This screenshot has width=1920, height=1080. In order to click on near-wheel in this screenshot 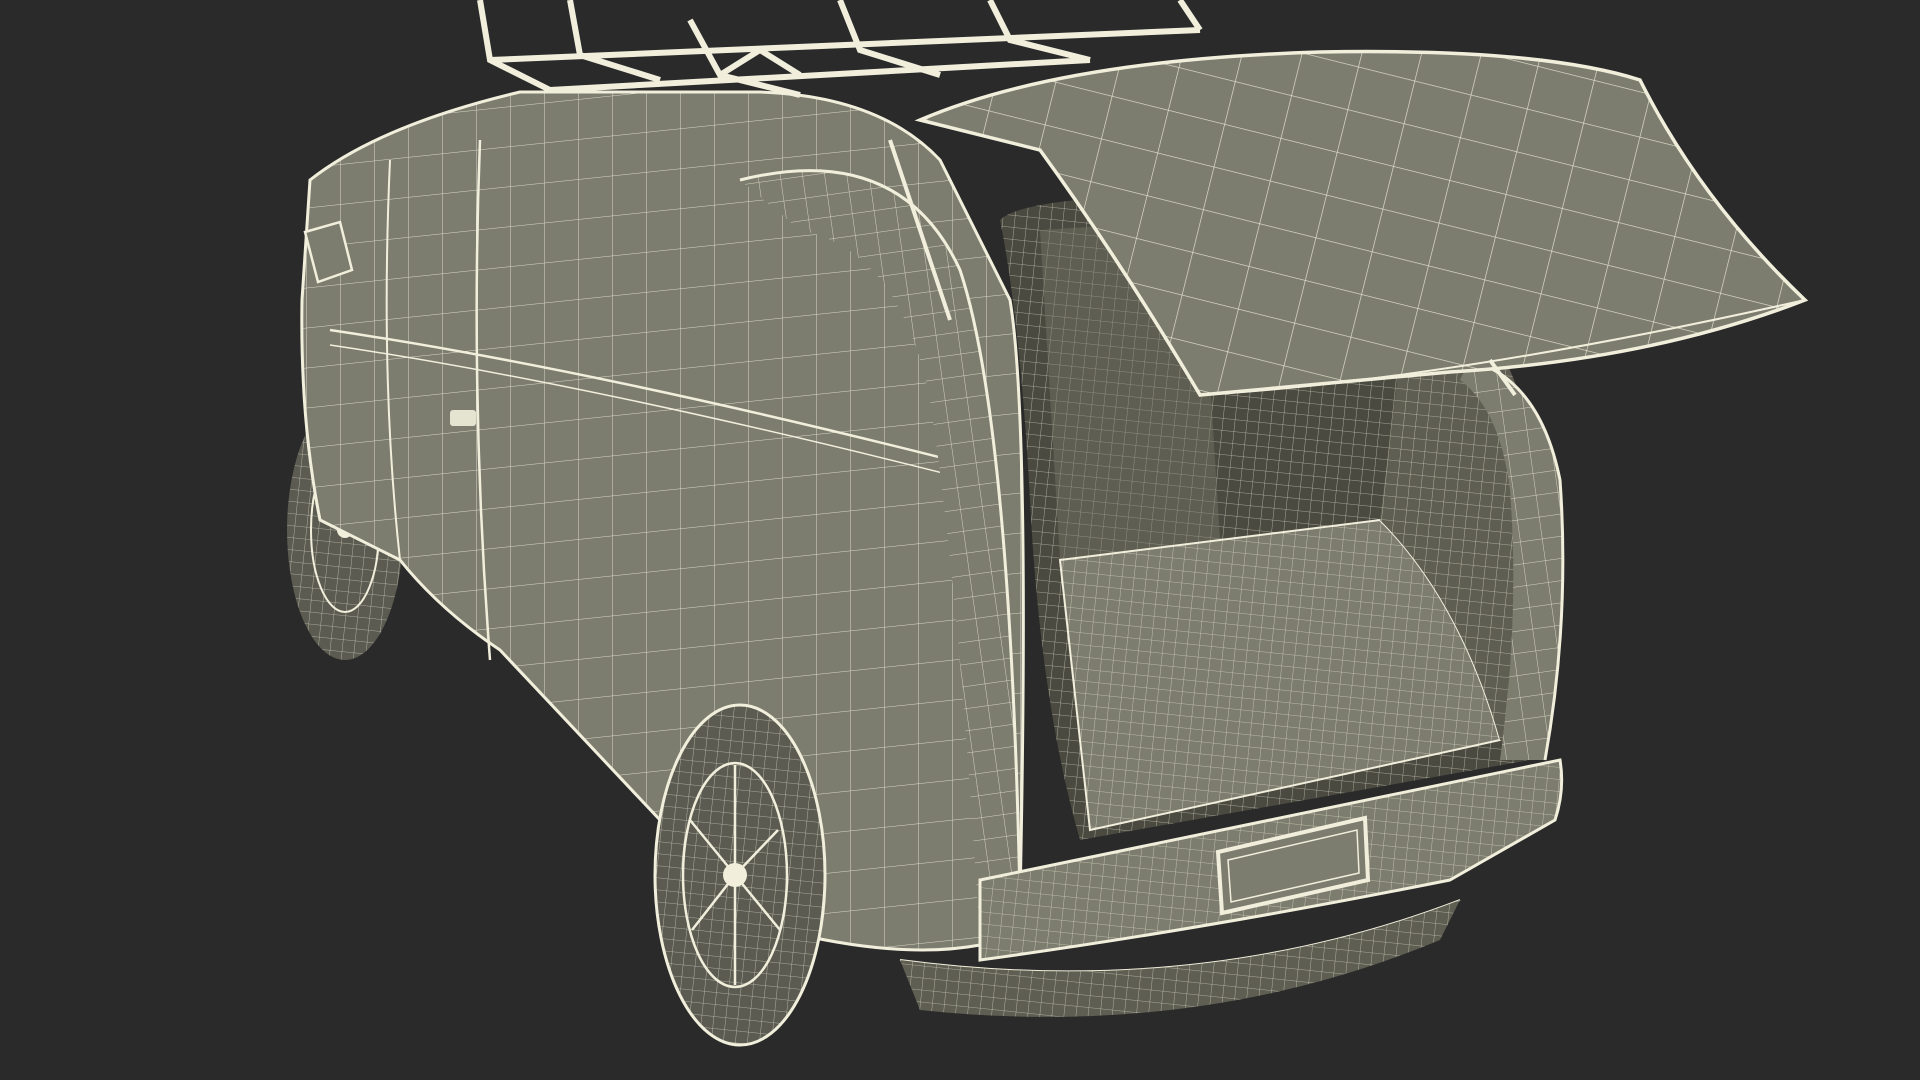, I will do `click(740, 875)`.